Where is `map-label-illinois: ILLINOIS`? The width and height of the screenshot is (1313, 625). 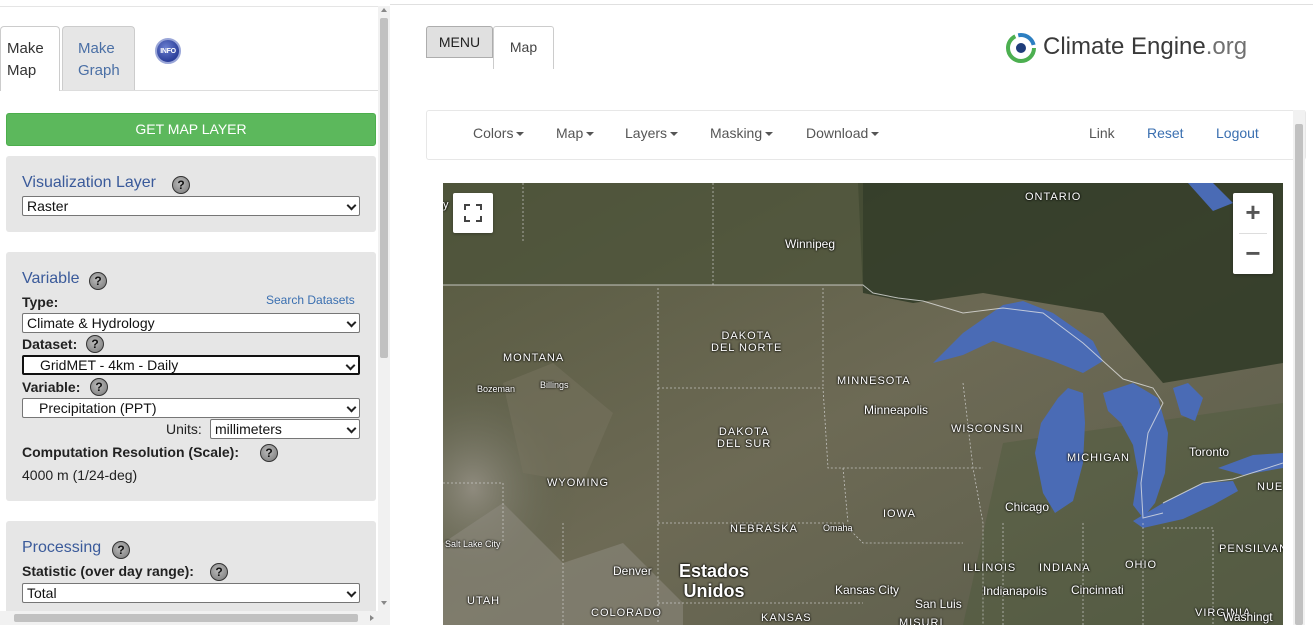
map-label-illinois: ILLINOIS is located at coordinates (990, 568).